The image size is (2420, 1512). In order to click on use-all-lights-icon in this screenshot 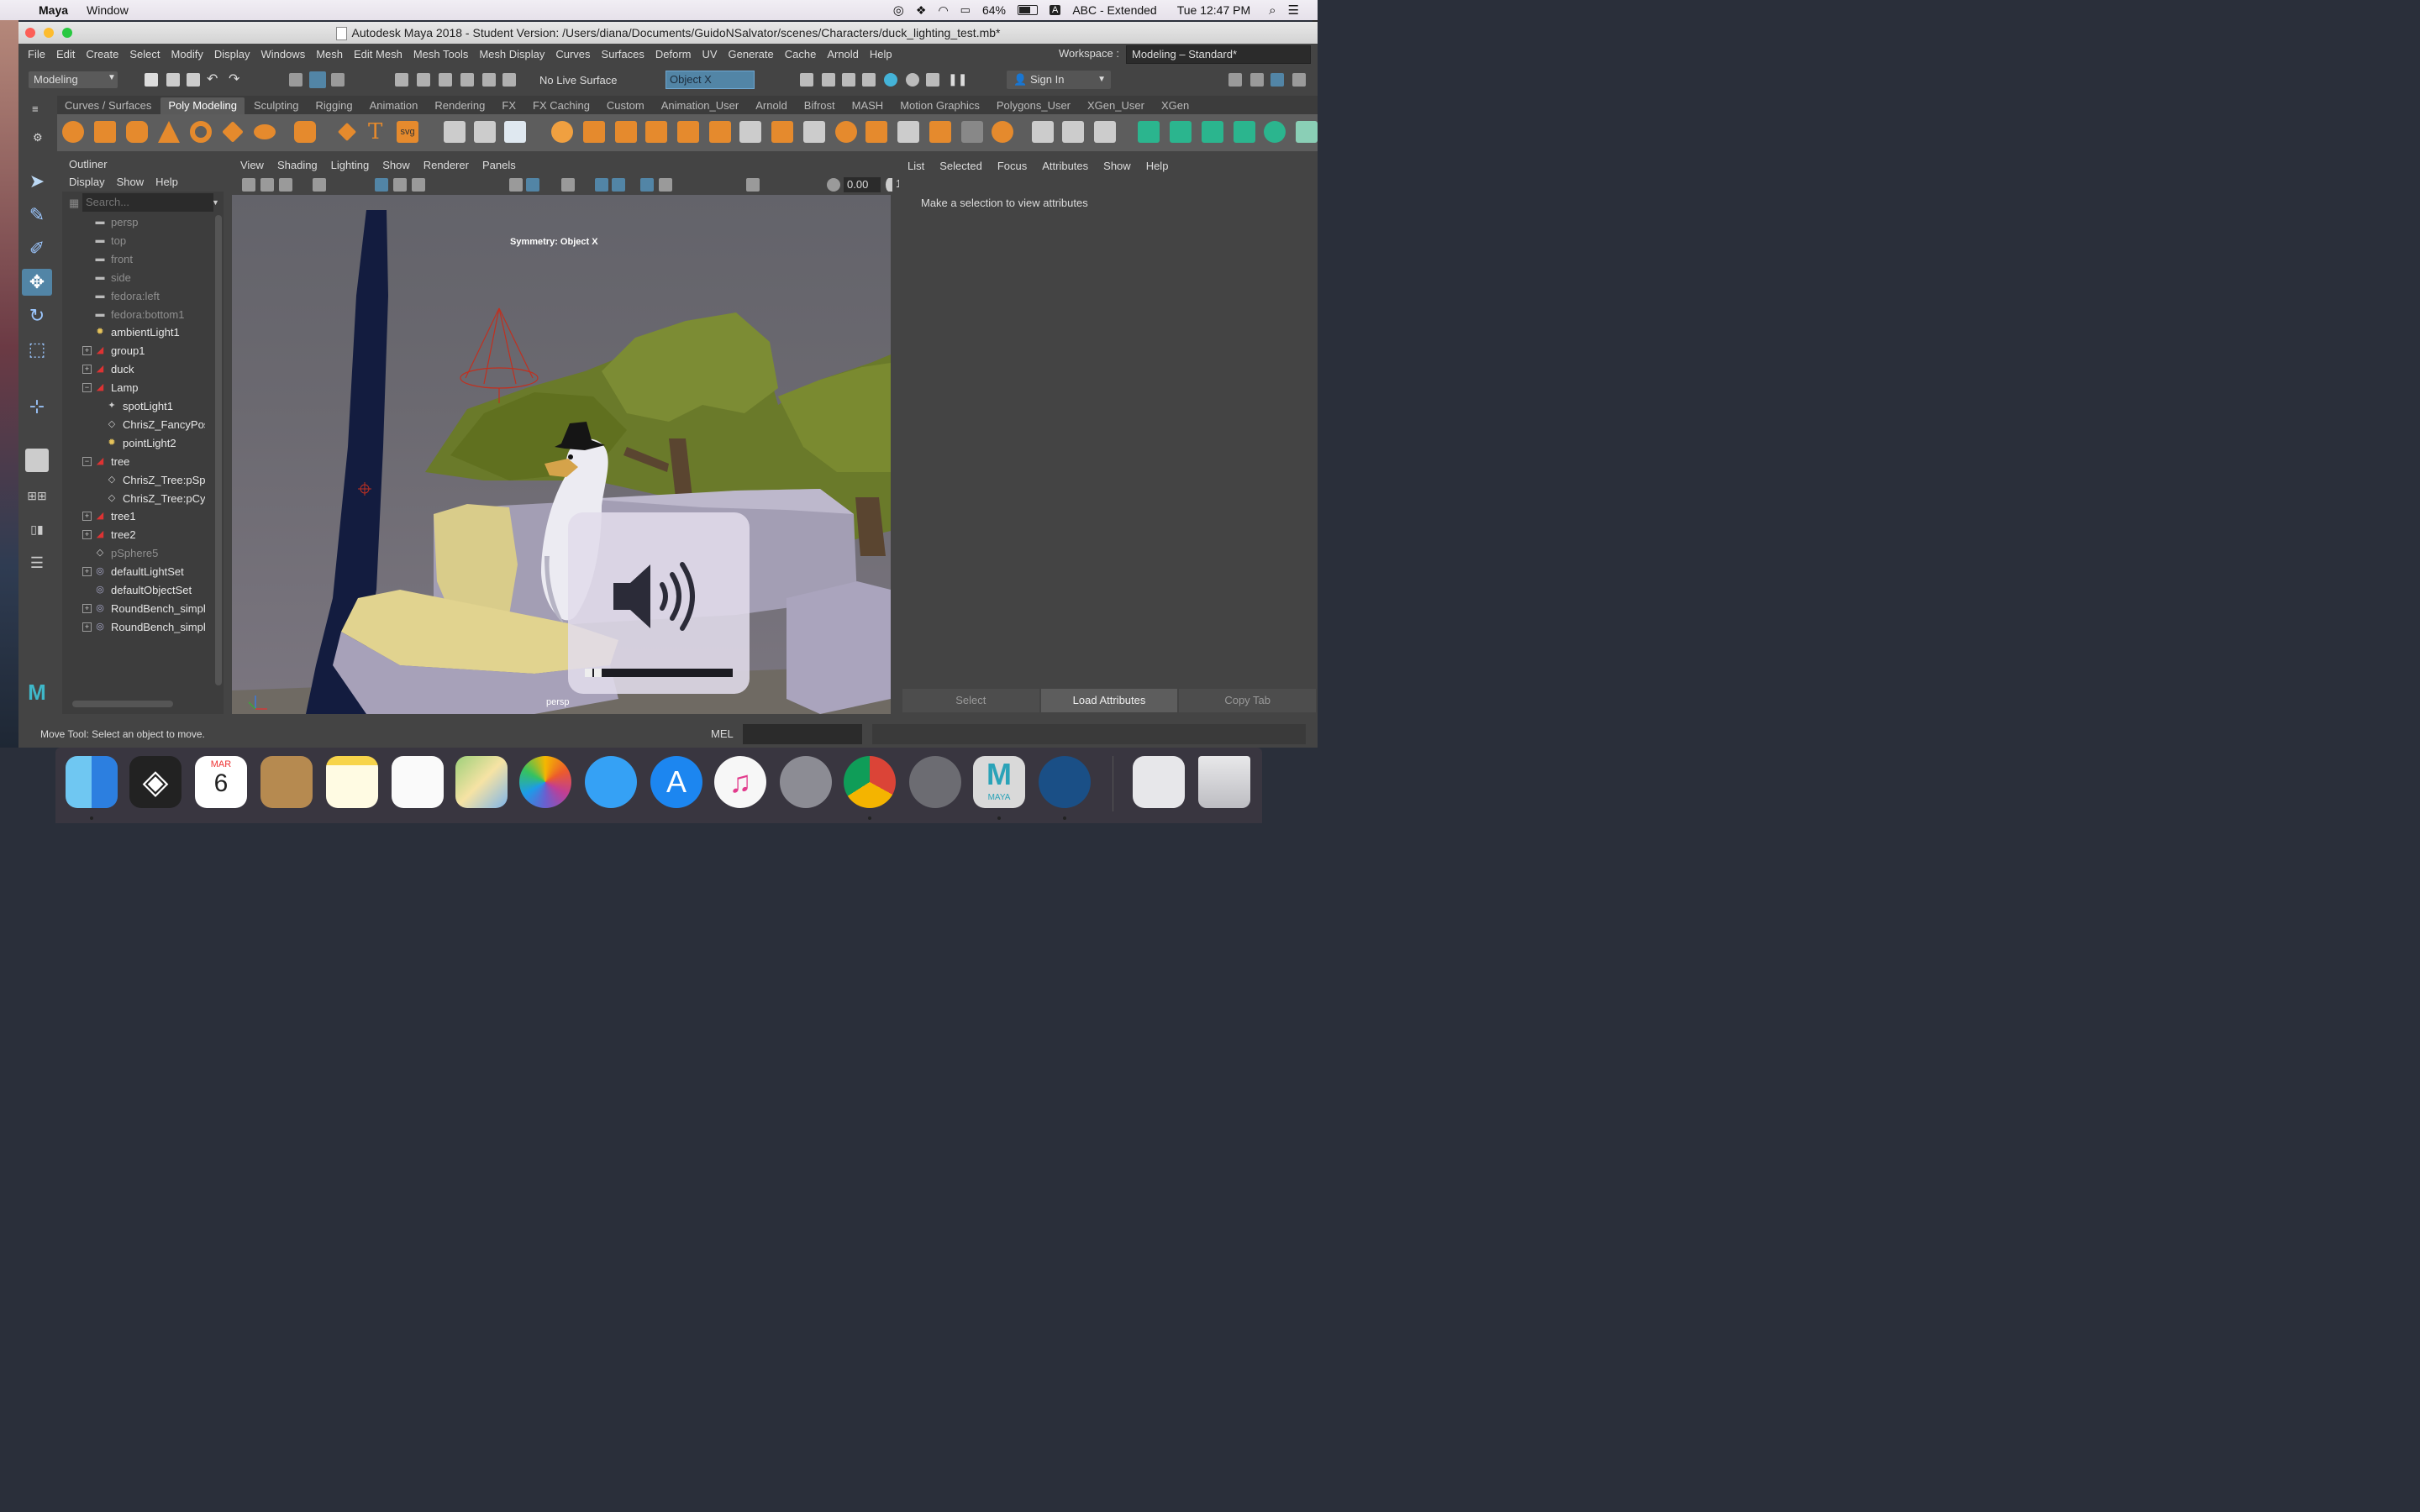, I will do `click(601, 185)`.